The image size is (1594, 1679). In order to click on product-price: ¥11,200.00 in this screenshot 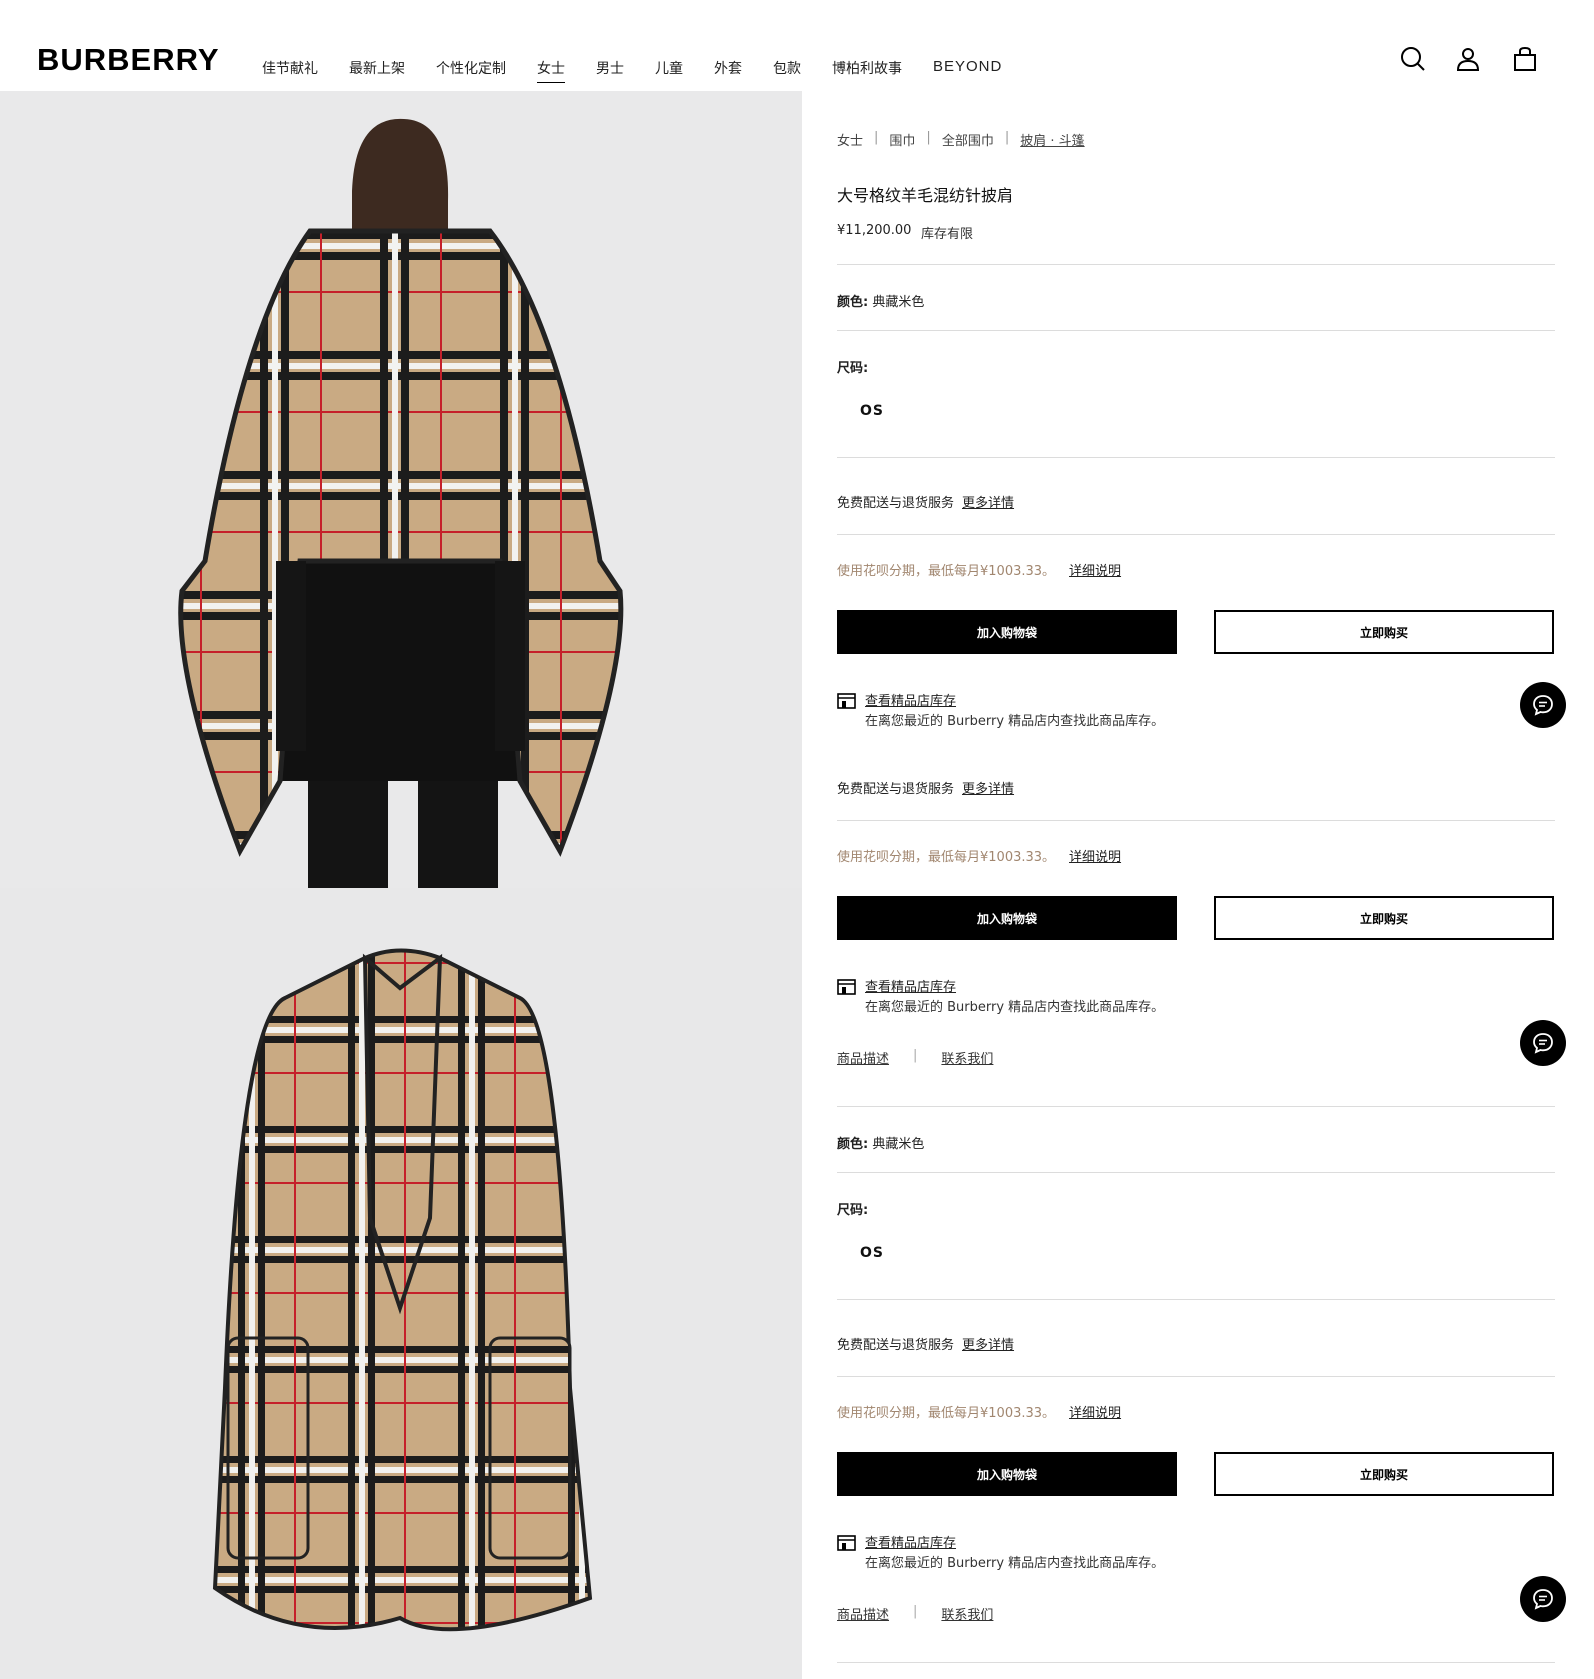, I will do `click(874, 230)`.